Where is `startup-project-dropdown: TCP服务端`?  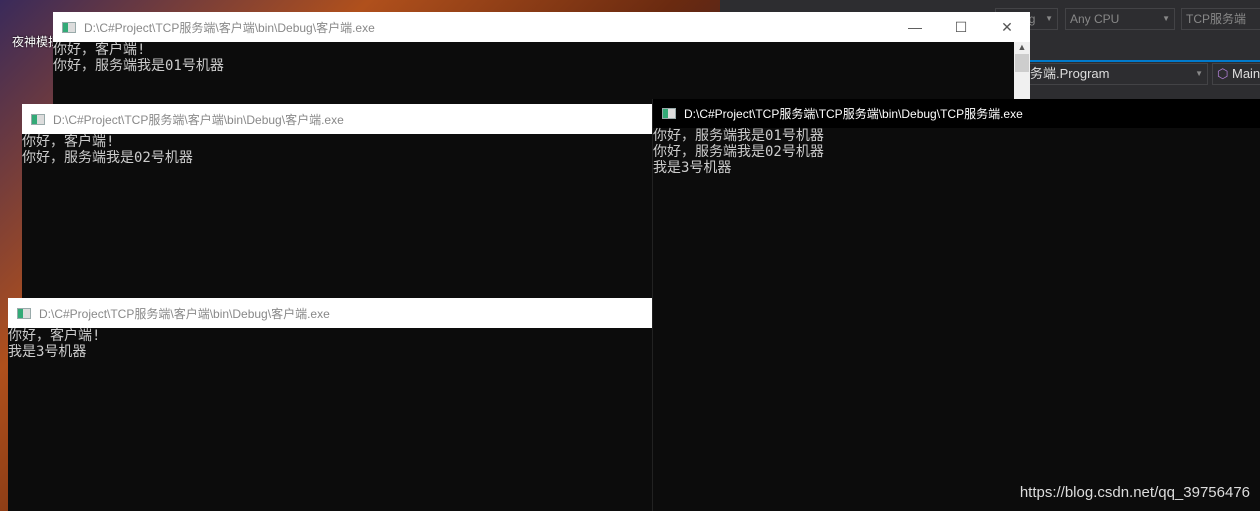
startup-project-dropdown: TCP服务端 is located at coordinates (1220, 19).